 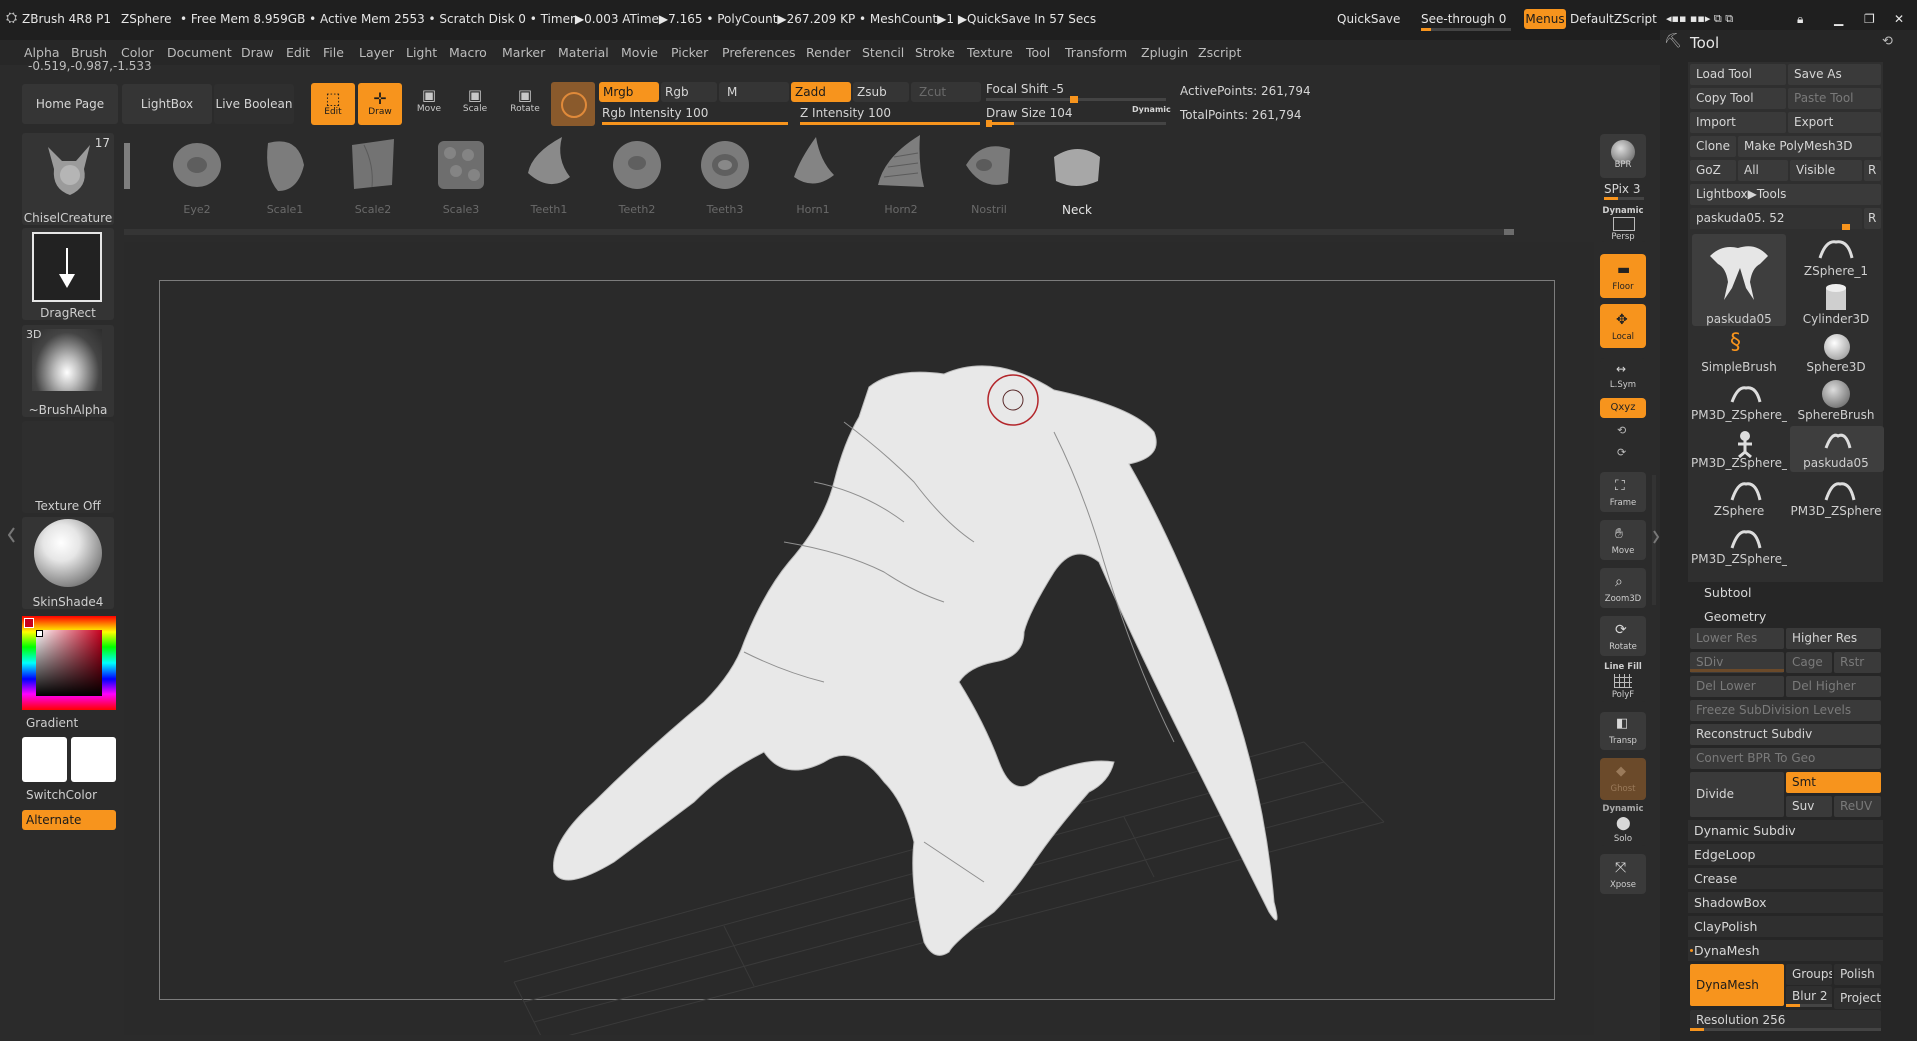 I want to click on goz-visible-button: Visible, so click(x=1826, y=170).